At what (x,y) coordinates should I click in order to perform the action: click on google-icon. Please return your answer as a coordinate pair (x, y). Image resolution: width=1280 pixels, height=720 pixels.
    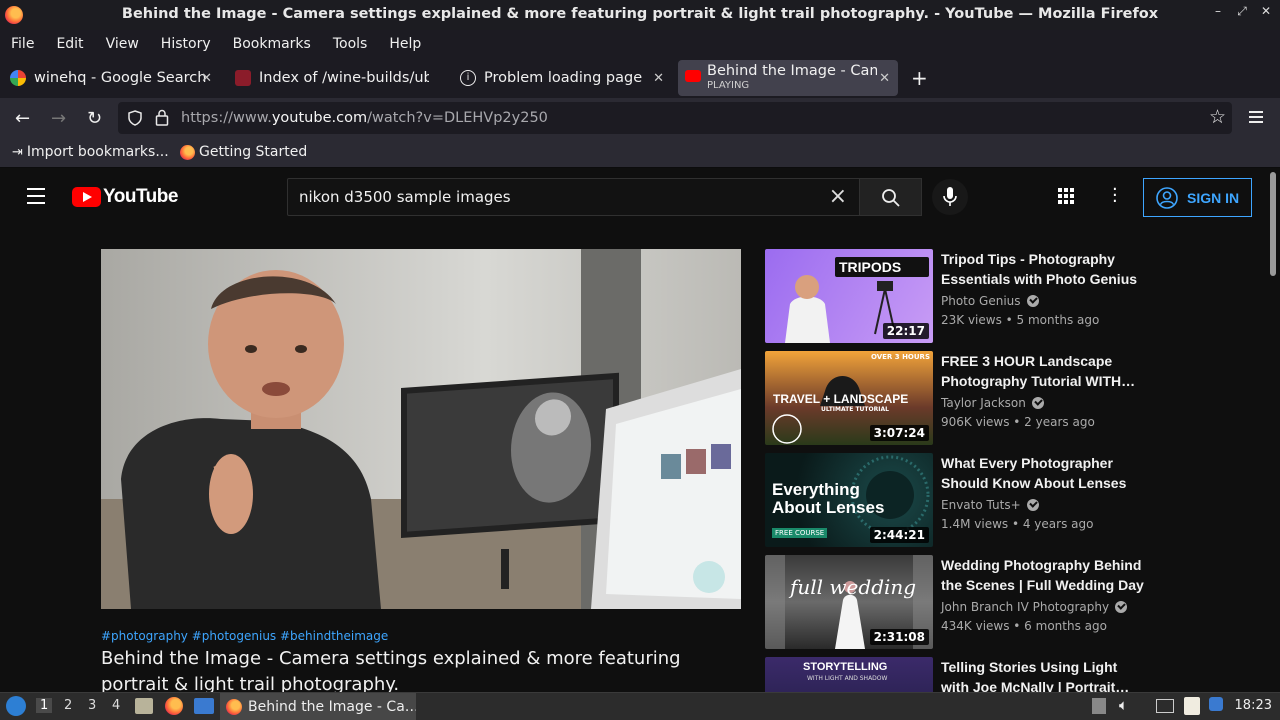
    Looking at the image, I should click on (18, 78).